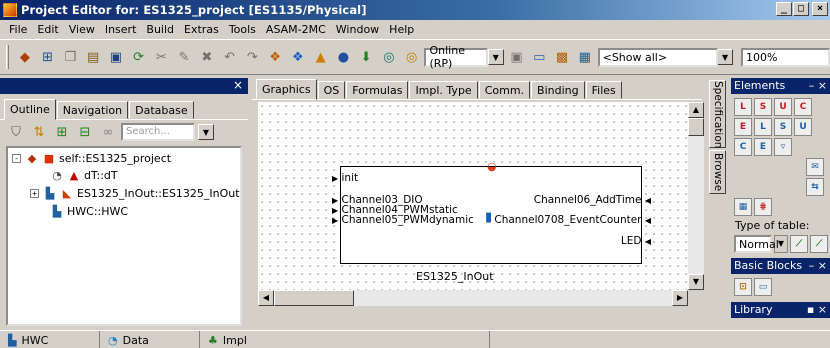  What do you see at coordinates (818, 86) in the screenshot?
I see `elements-panel-controls: – ×` at bounding box center [818, 86].